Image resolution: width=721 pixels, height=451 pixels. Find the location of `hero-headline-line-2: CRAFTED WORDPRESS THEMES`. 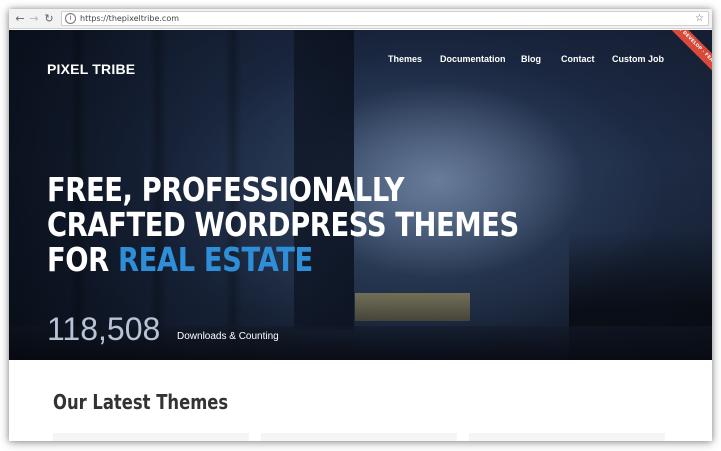

hero-headline-line-2: CRAFTED WORDPRESS THEMES is located at coordinates (283, 224).